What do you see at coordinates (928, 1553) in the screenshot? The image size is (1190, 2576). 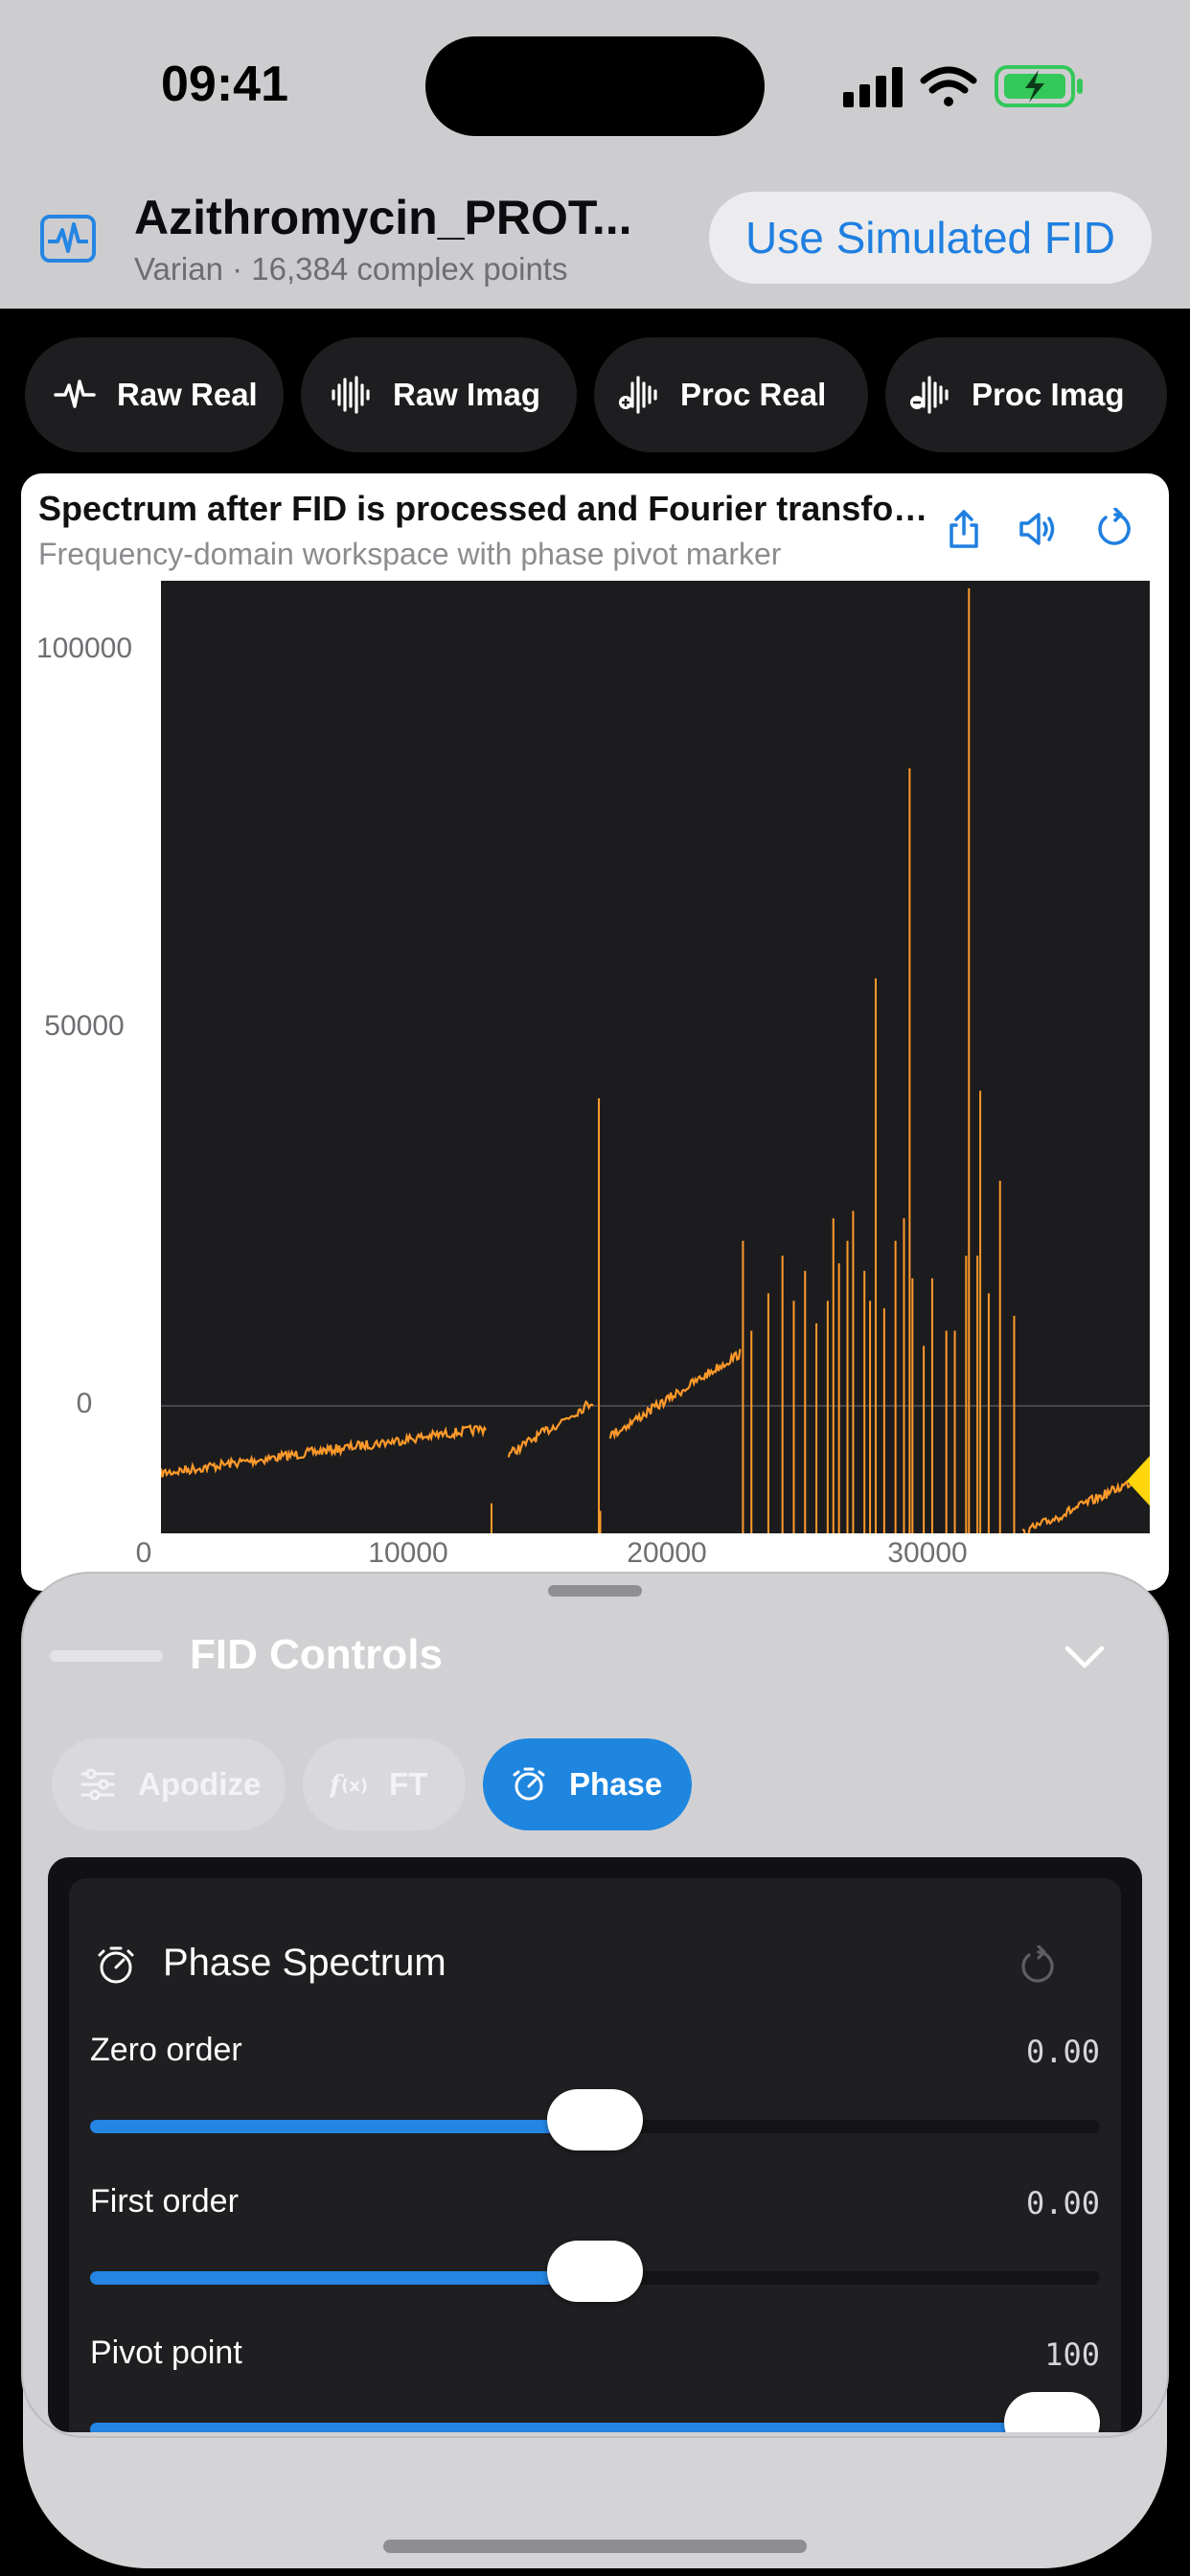 I see `x-tick-30000: 30000` at bounding box center [928, 1553].